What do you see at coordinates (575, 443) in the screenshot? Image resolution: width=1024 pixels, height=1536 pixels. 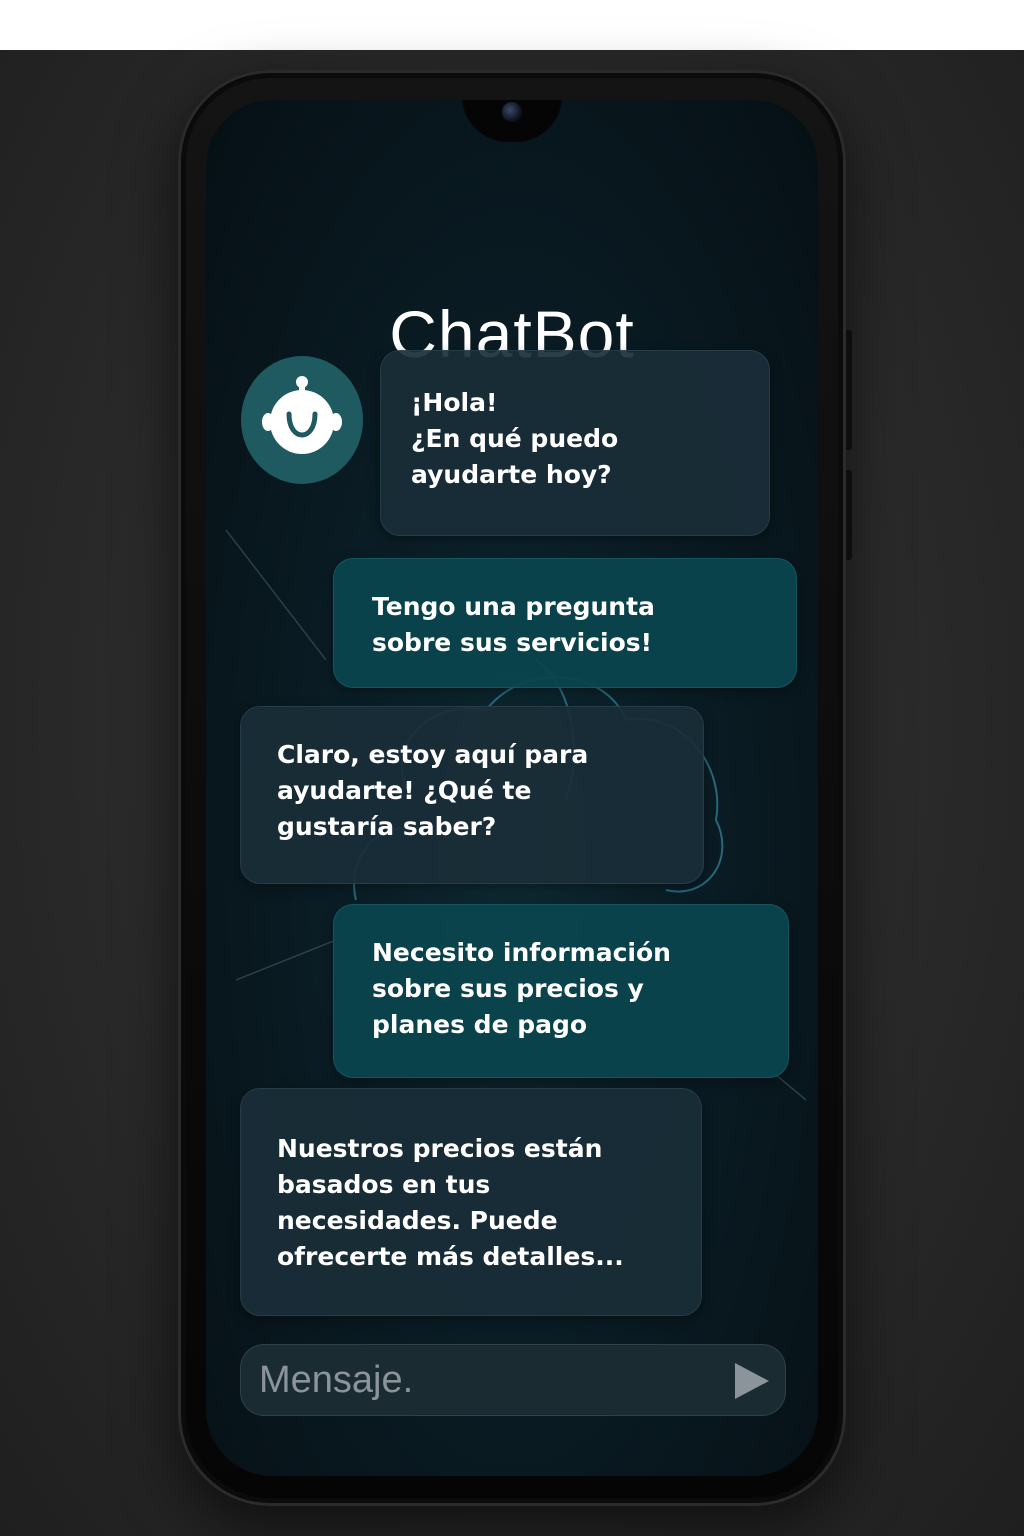 I see `bot-message-bubble: ¡Hola! ¿En qué puedo ayudarte hoy?` at bounding box center [575, 443].